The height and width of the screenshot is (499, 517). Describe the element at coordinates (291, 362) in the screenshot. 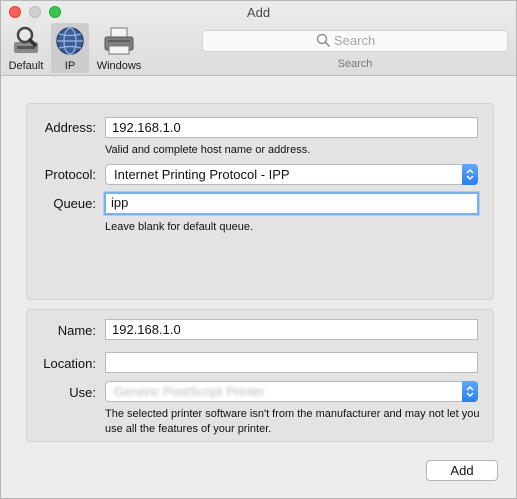

I see `location-field` at that location.